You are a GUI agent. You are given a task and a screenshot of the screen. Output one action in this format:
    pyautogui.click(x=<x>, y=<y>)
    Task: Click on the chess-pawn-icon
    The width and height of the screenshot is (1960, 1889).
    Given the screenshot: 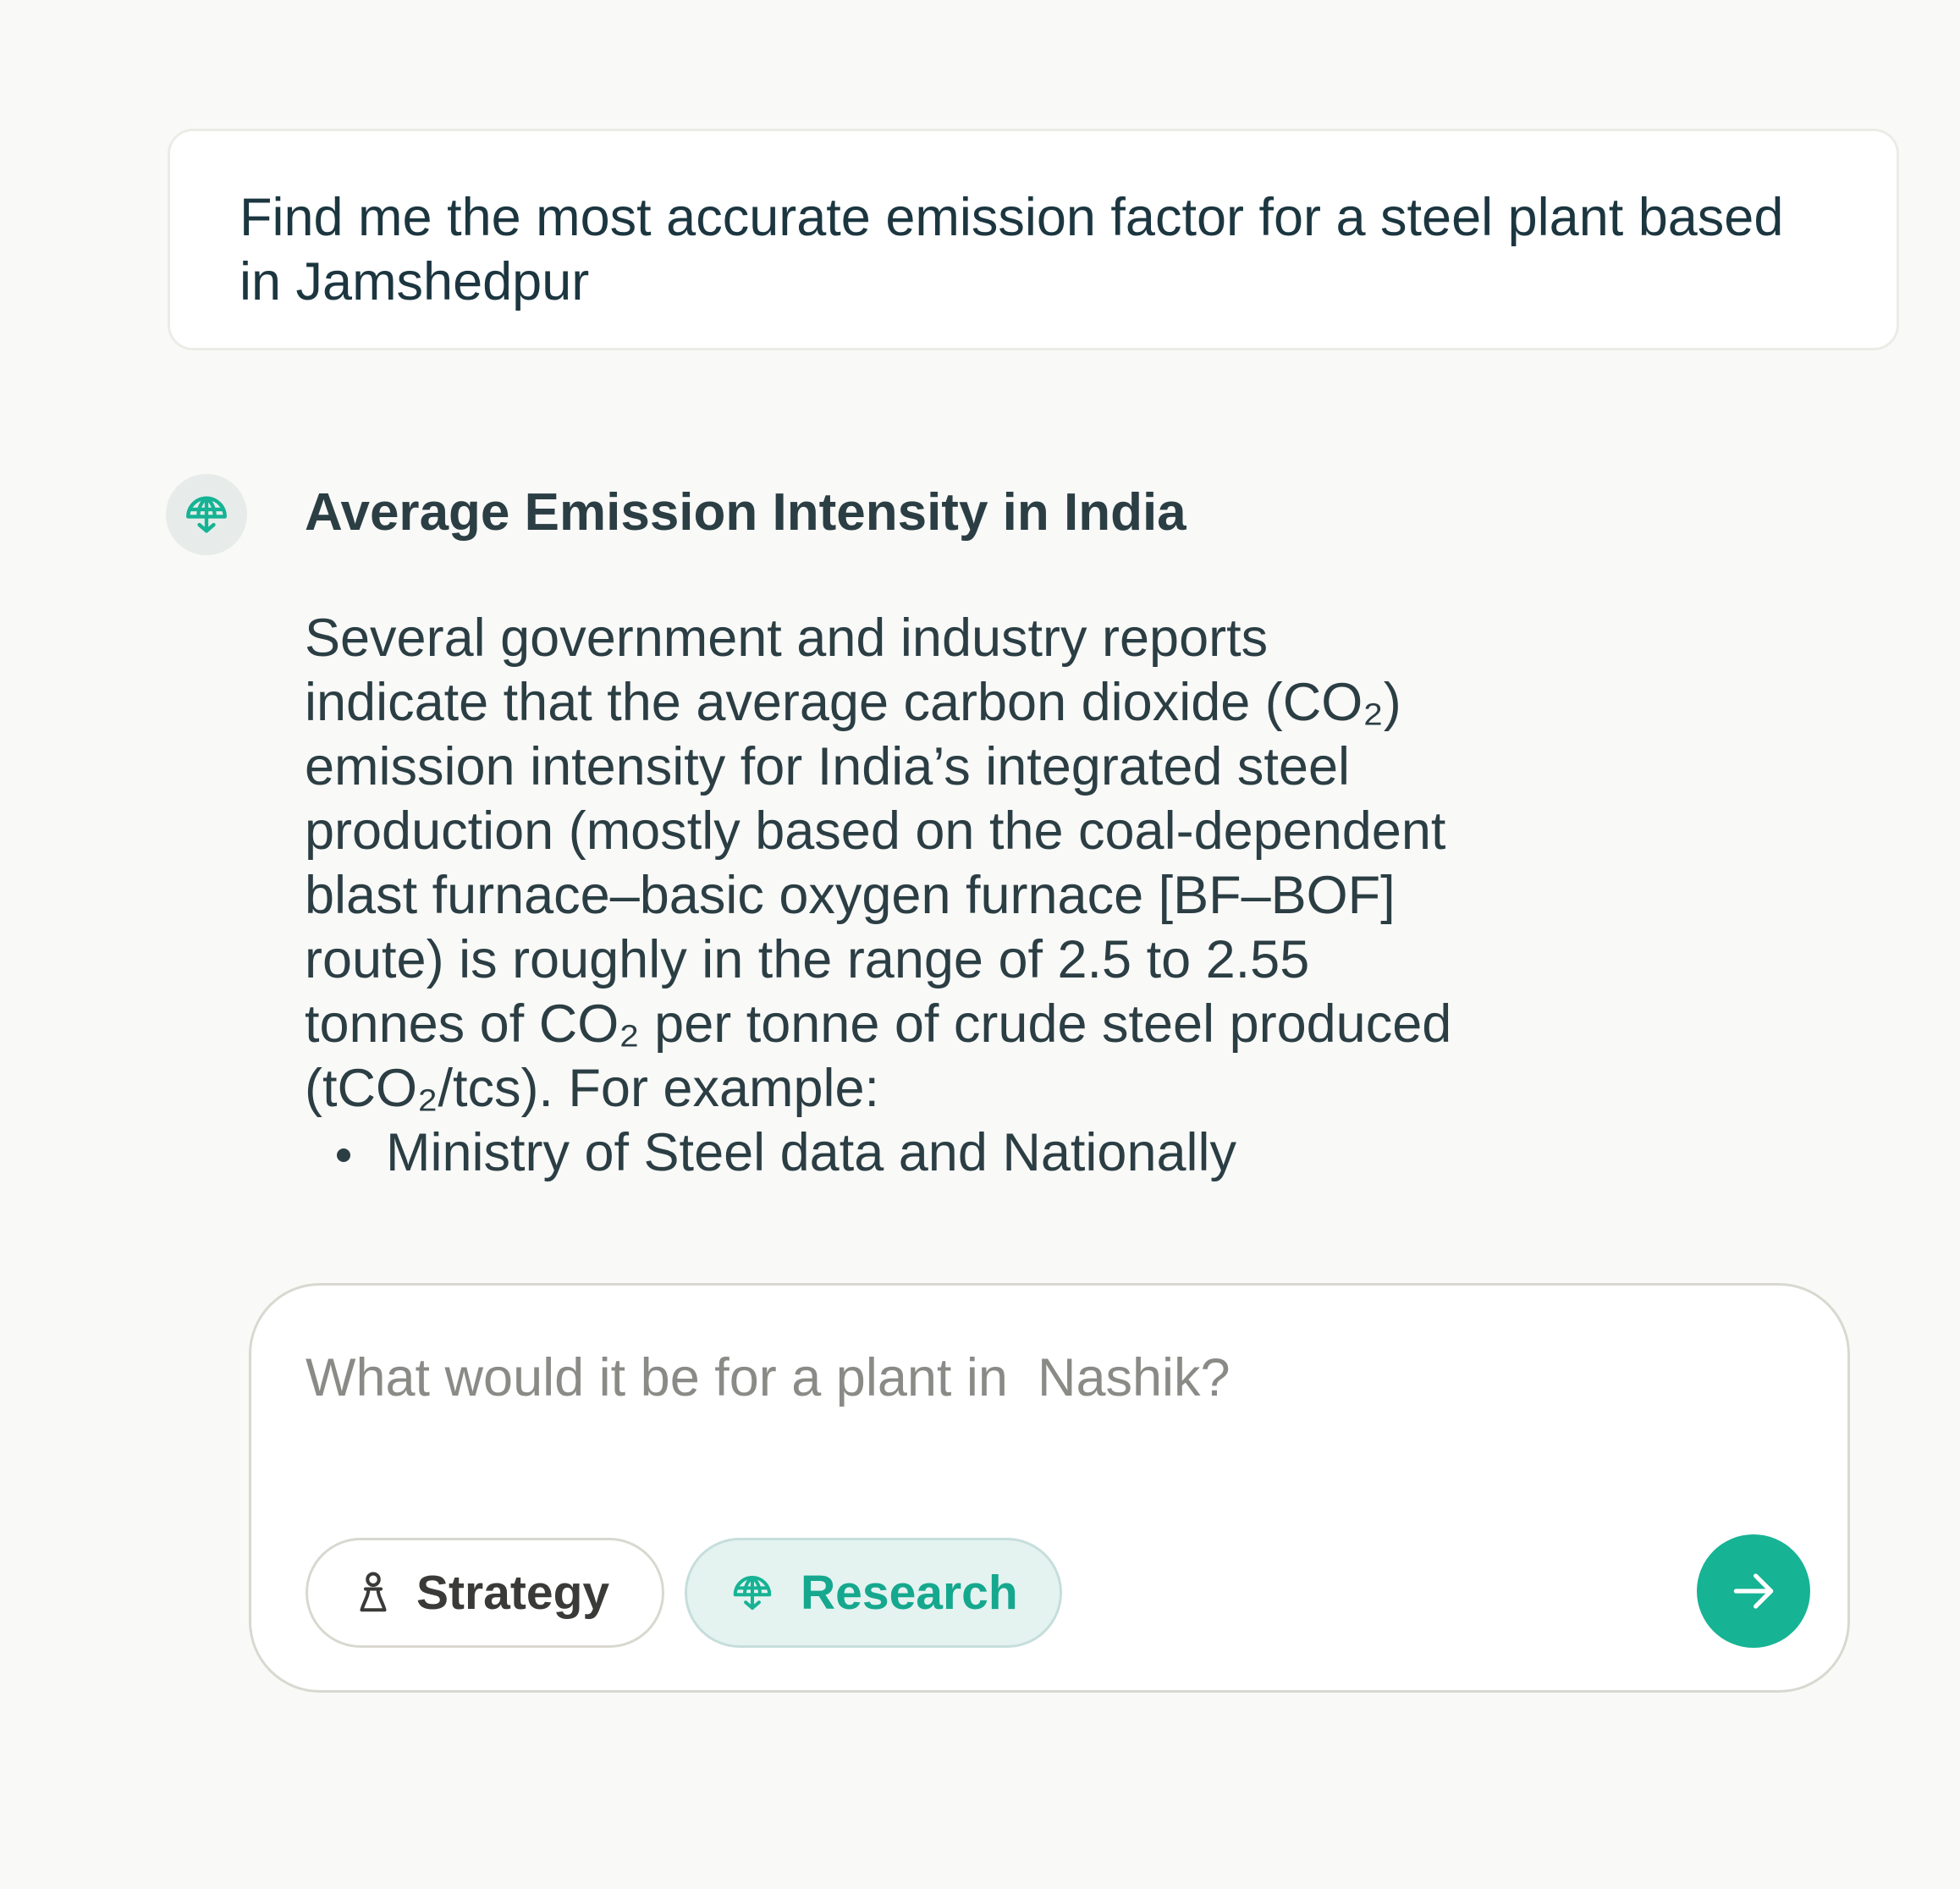 What is the action you would take?
    pyautogui.click(x=373, y=1592)
    